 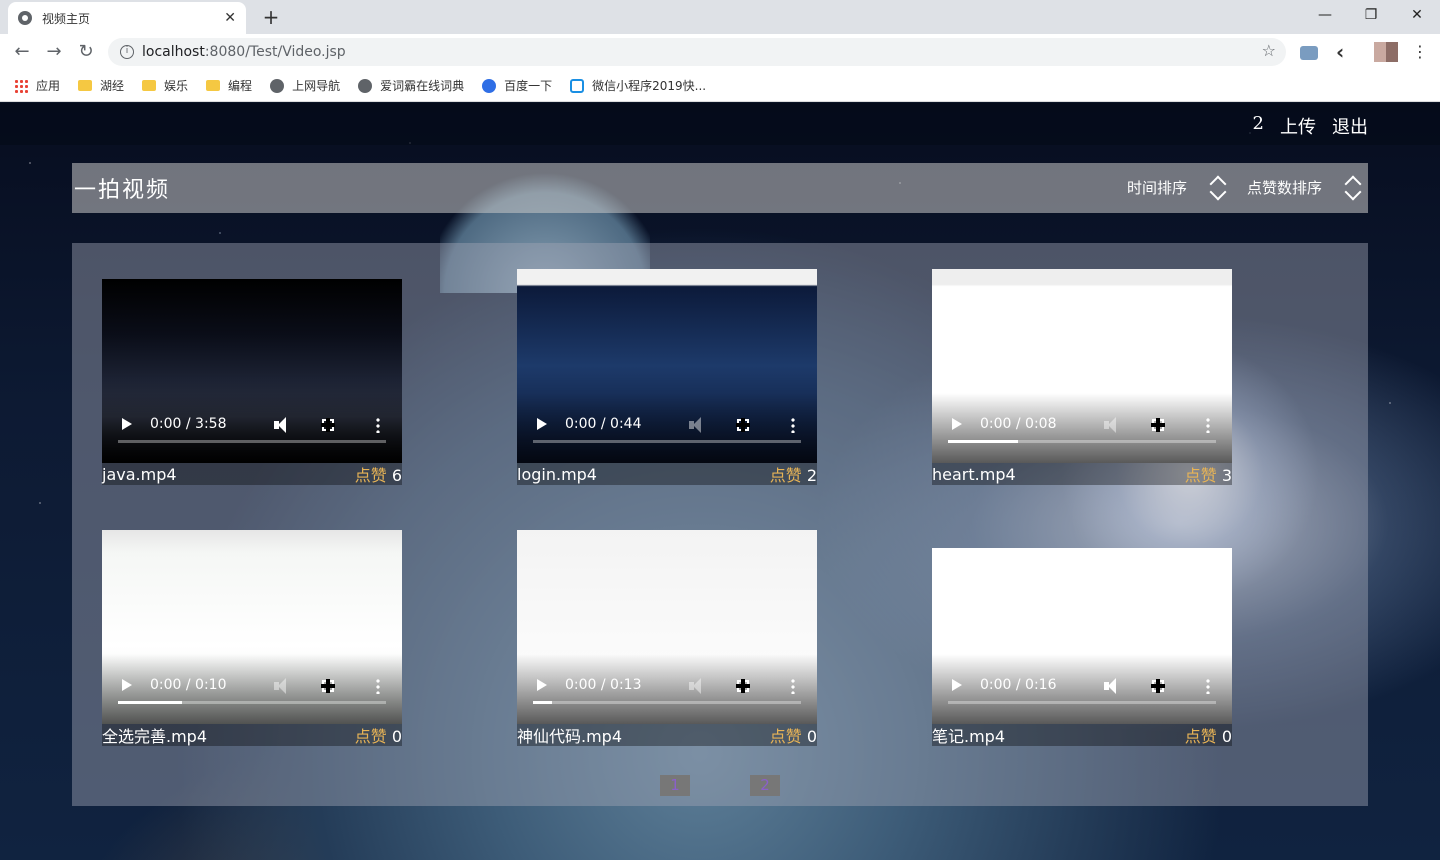 What do you see at coordinates (37, 85) in the screenshot?
I see `bookmark-apps: 应用` at bounding box center [37, 85].